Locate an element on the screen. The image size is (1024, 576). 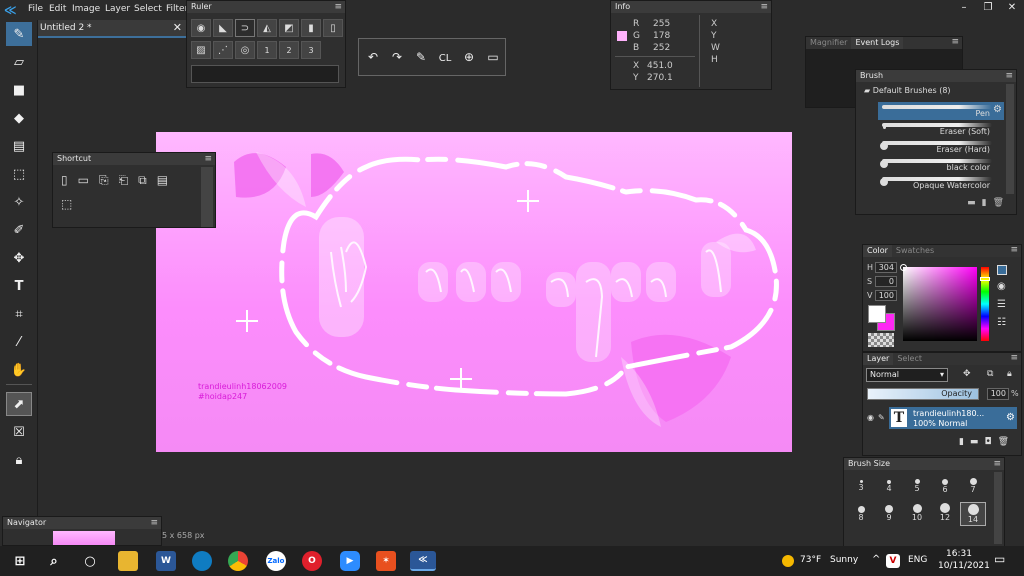
weather-desc: Sunny is located at coordinates (844, 560).